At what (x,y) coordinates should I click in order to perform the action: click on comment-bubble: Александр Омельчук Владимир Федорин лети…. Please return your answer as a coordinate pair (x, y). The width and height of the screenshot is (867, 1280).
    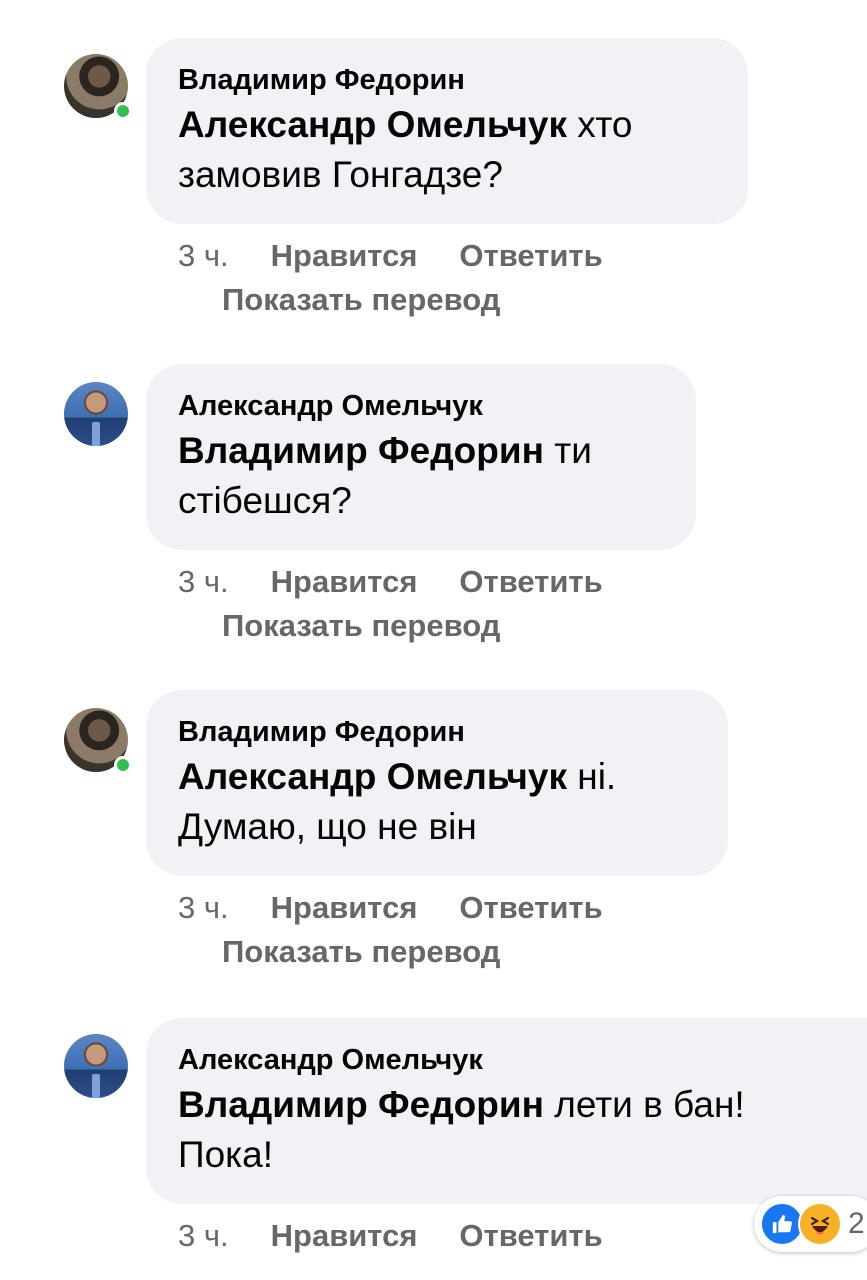
    Looking at the image, I should click on (506, 1111).